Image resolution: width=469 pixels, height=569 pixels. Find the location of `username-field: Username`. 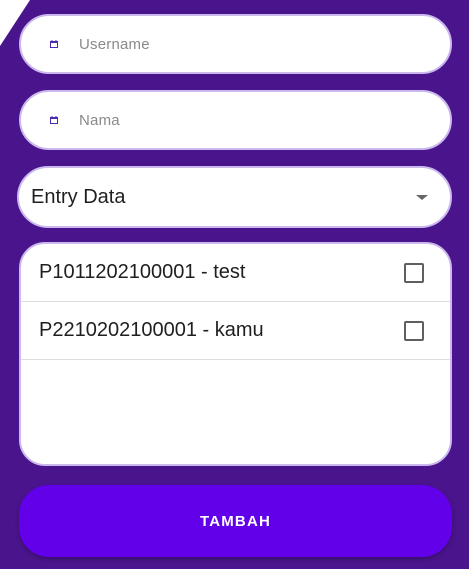

username-field: Username is located at coordinates (235, 44).